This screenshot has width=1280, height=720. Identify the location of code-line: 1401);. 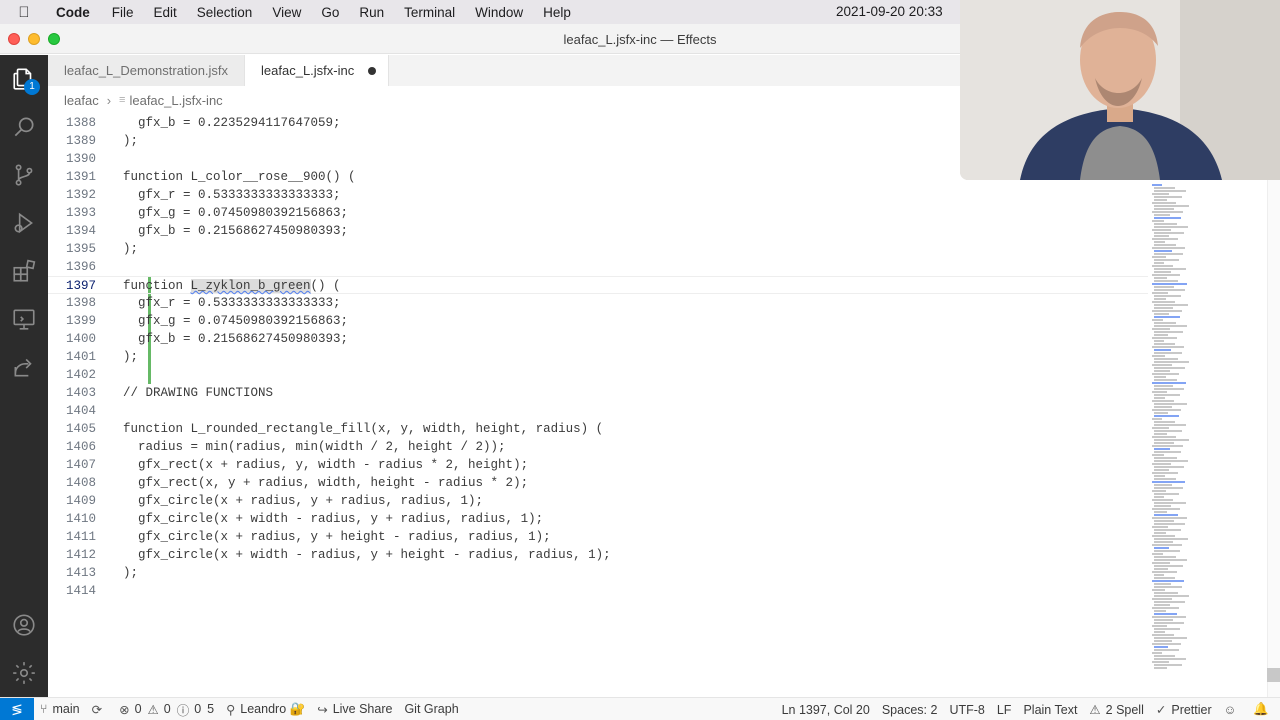
(102, 357).